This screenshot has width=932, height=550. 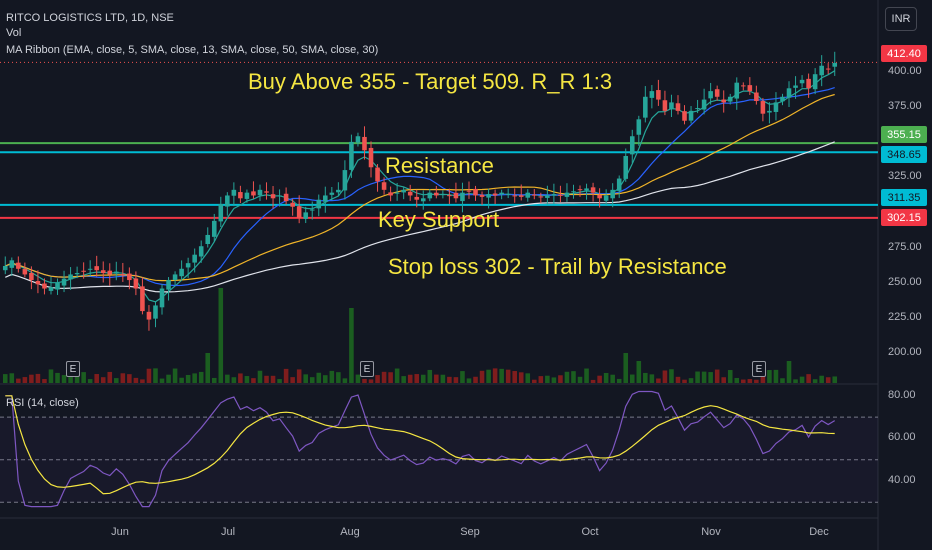 I want to click on y-tick: 275.00, so click(x=905, y=247).